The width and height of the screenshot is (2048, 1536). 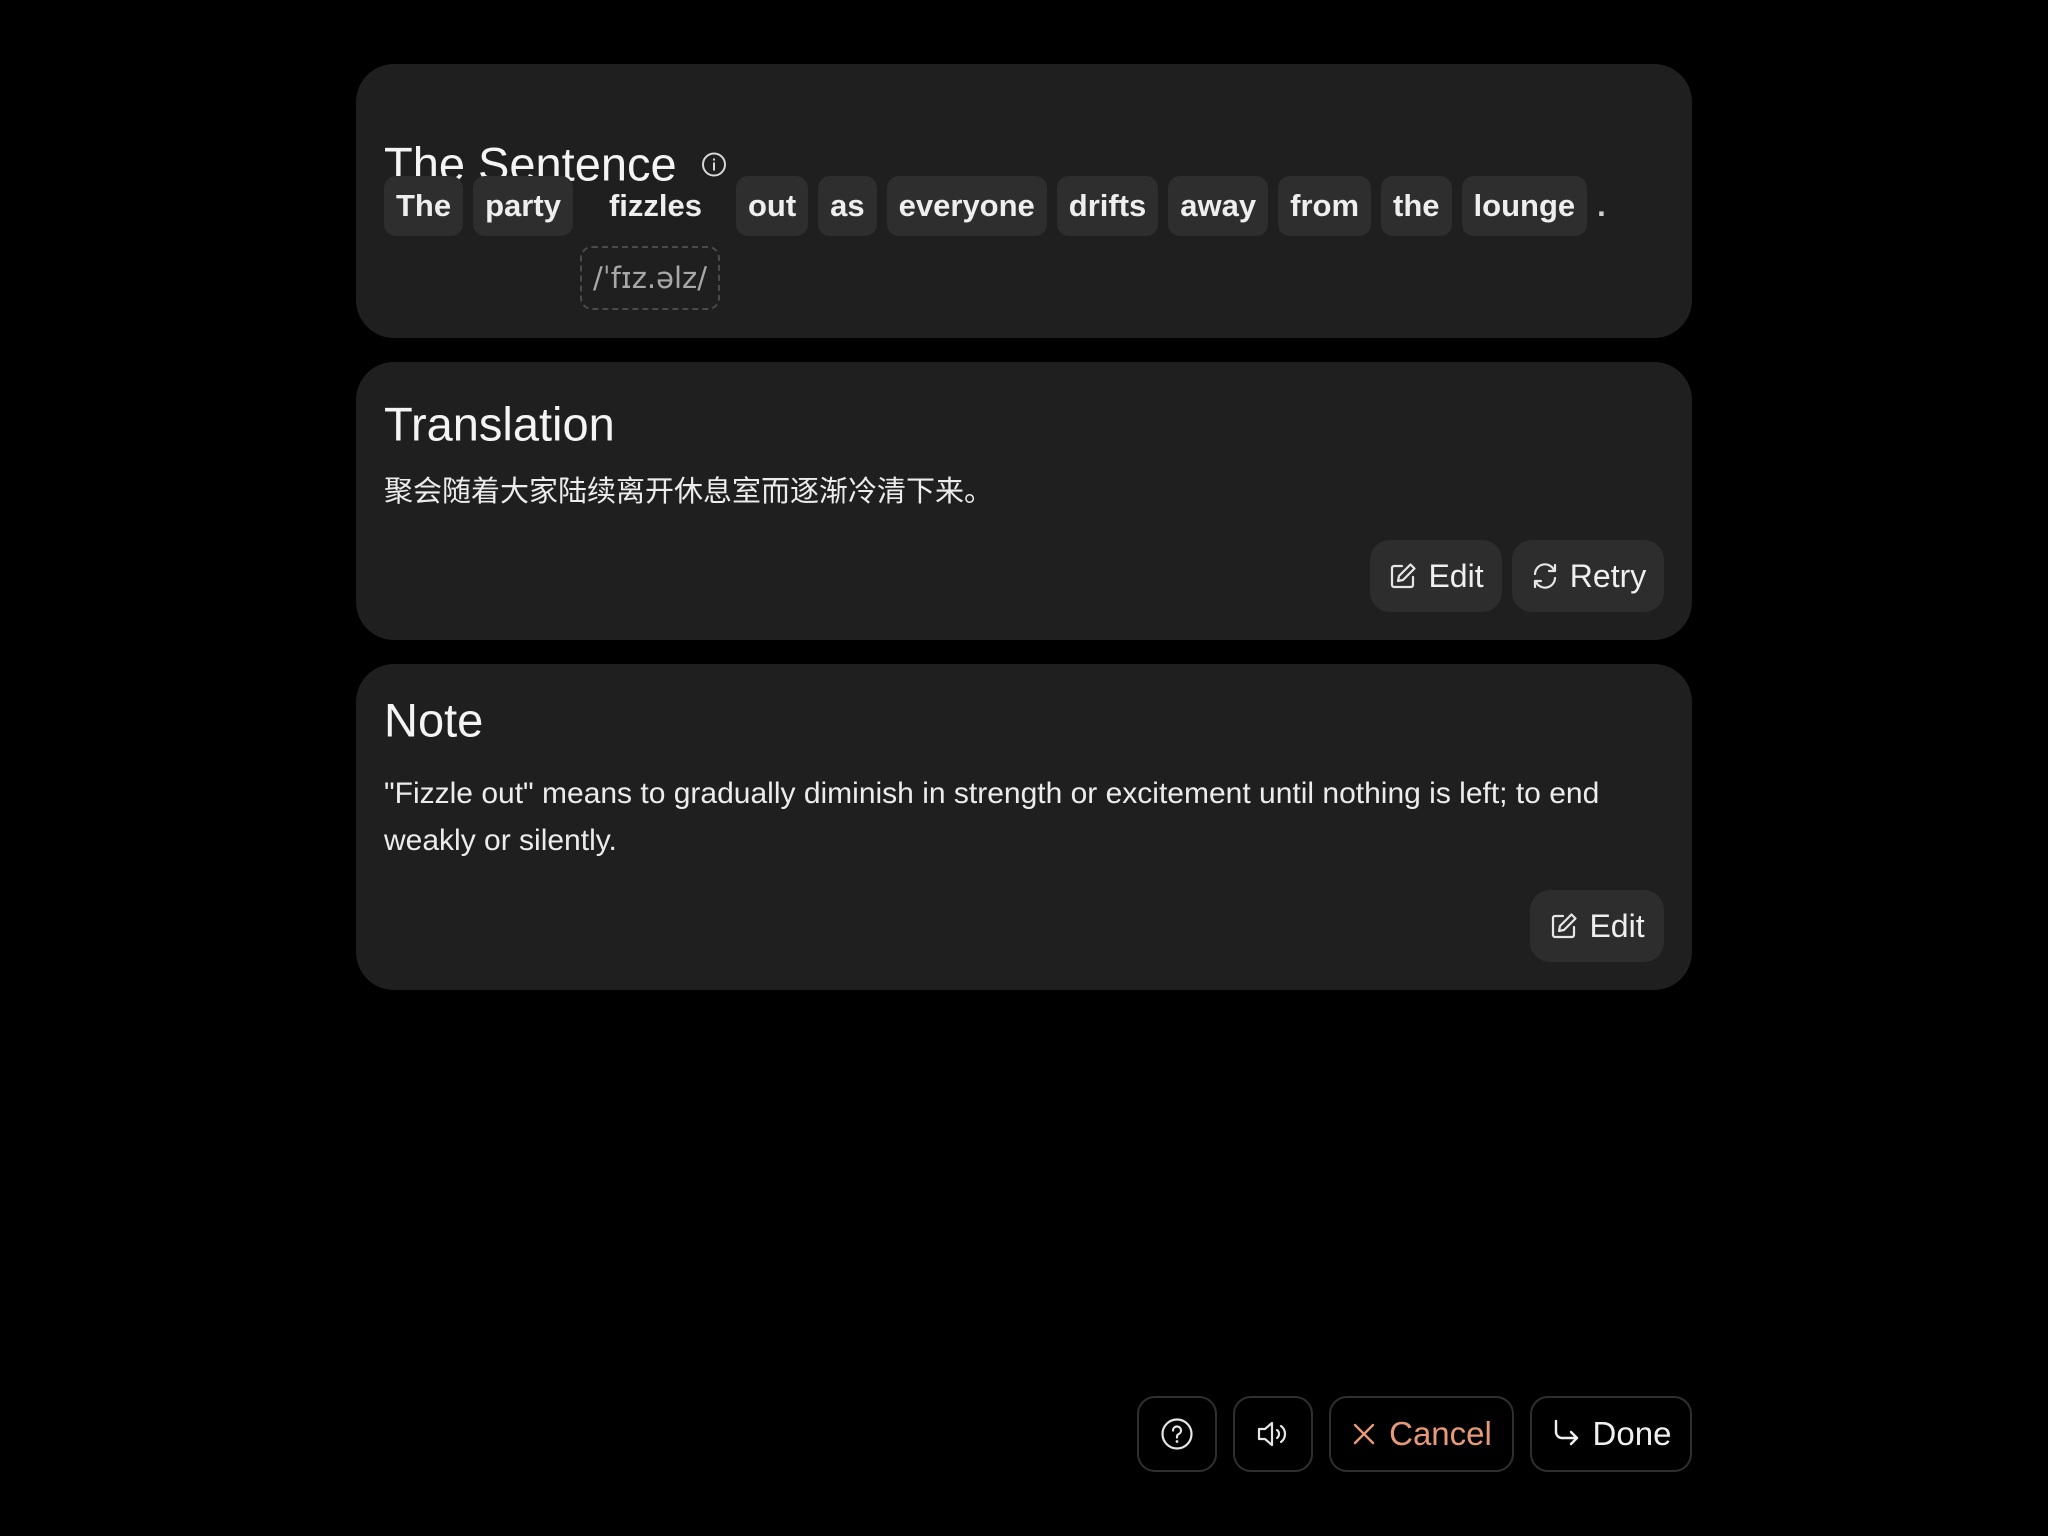 What do you see at coordinates (1566, 1432) in the screenshot?
I see `return-arrow-icon` at bounding box center [1566, 1432].